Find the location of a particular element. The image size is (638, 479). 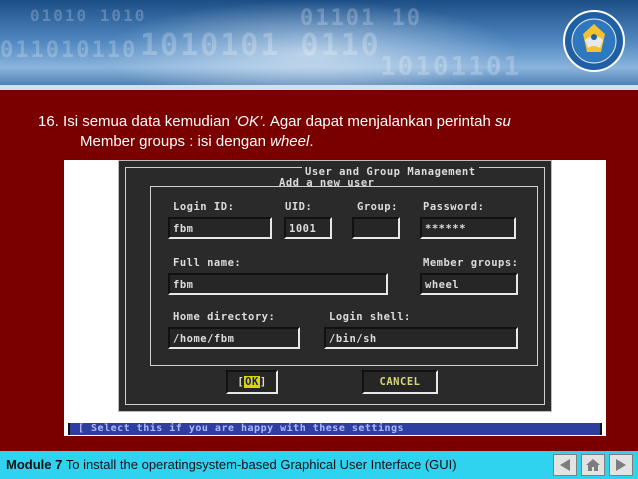

next-slide-button is located at coordinates (621, 465).